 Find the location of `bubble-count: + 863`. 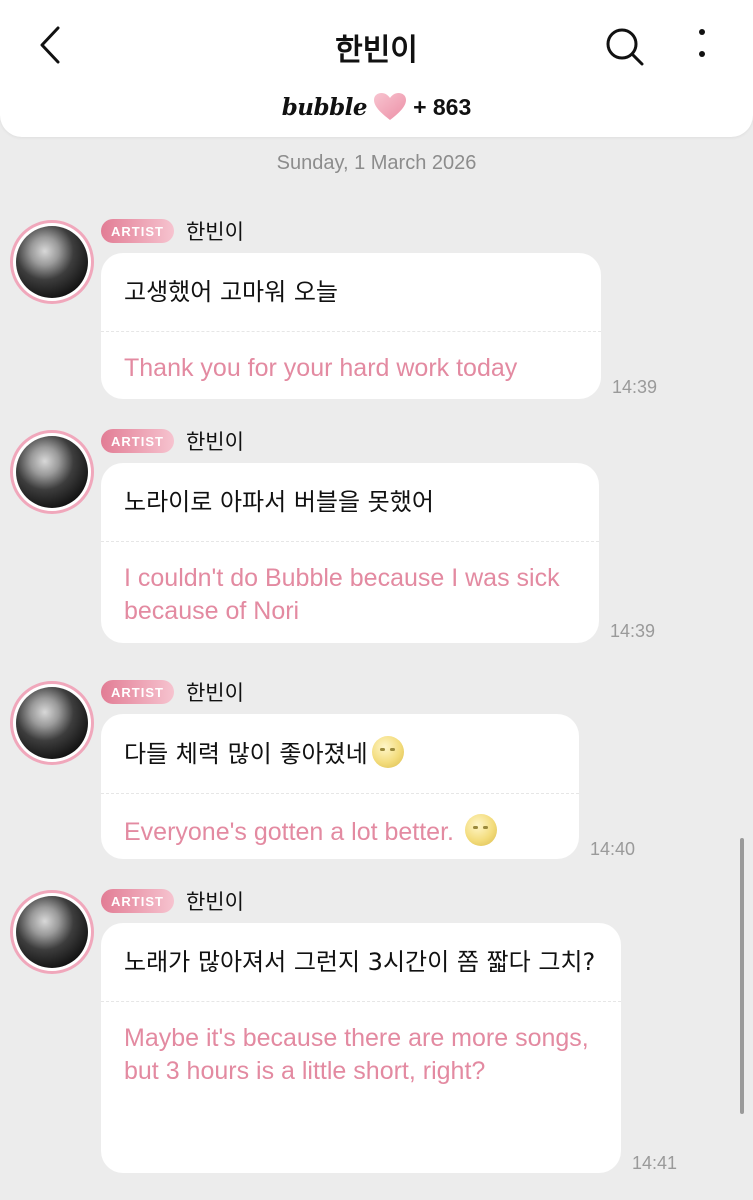

bubble-count: + 863 is located at coordinates (442, 106).